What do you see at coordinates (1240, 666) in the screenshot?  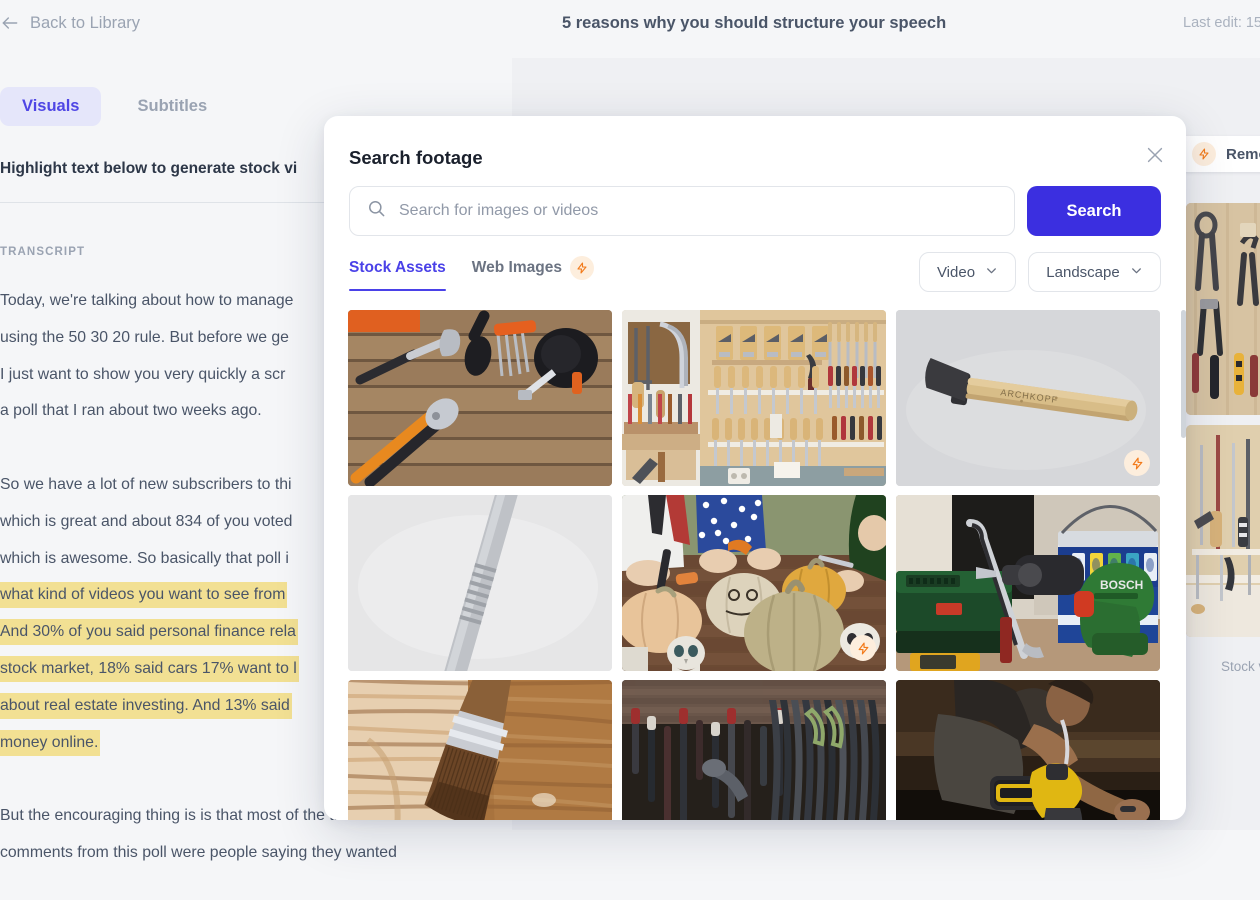 I see `side-panel-caption: Stock v` at bounding box center [1240, 666].